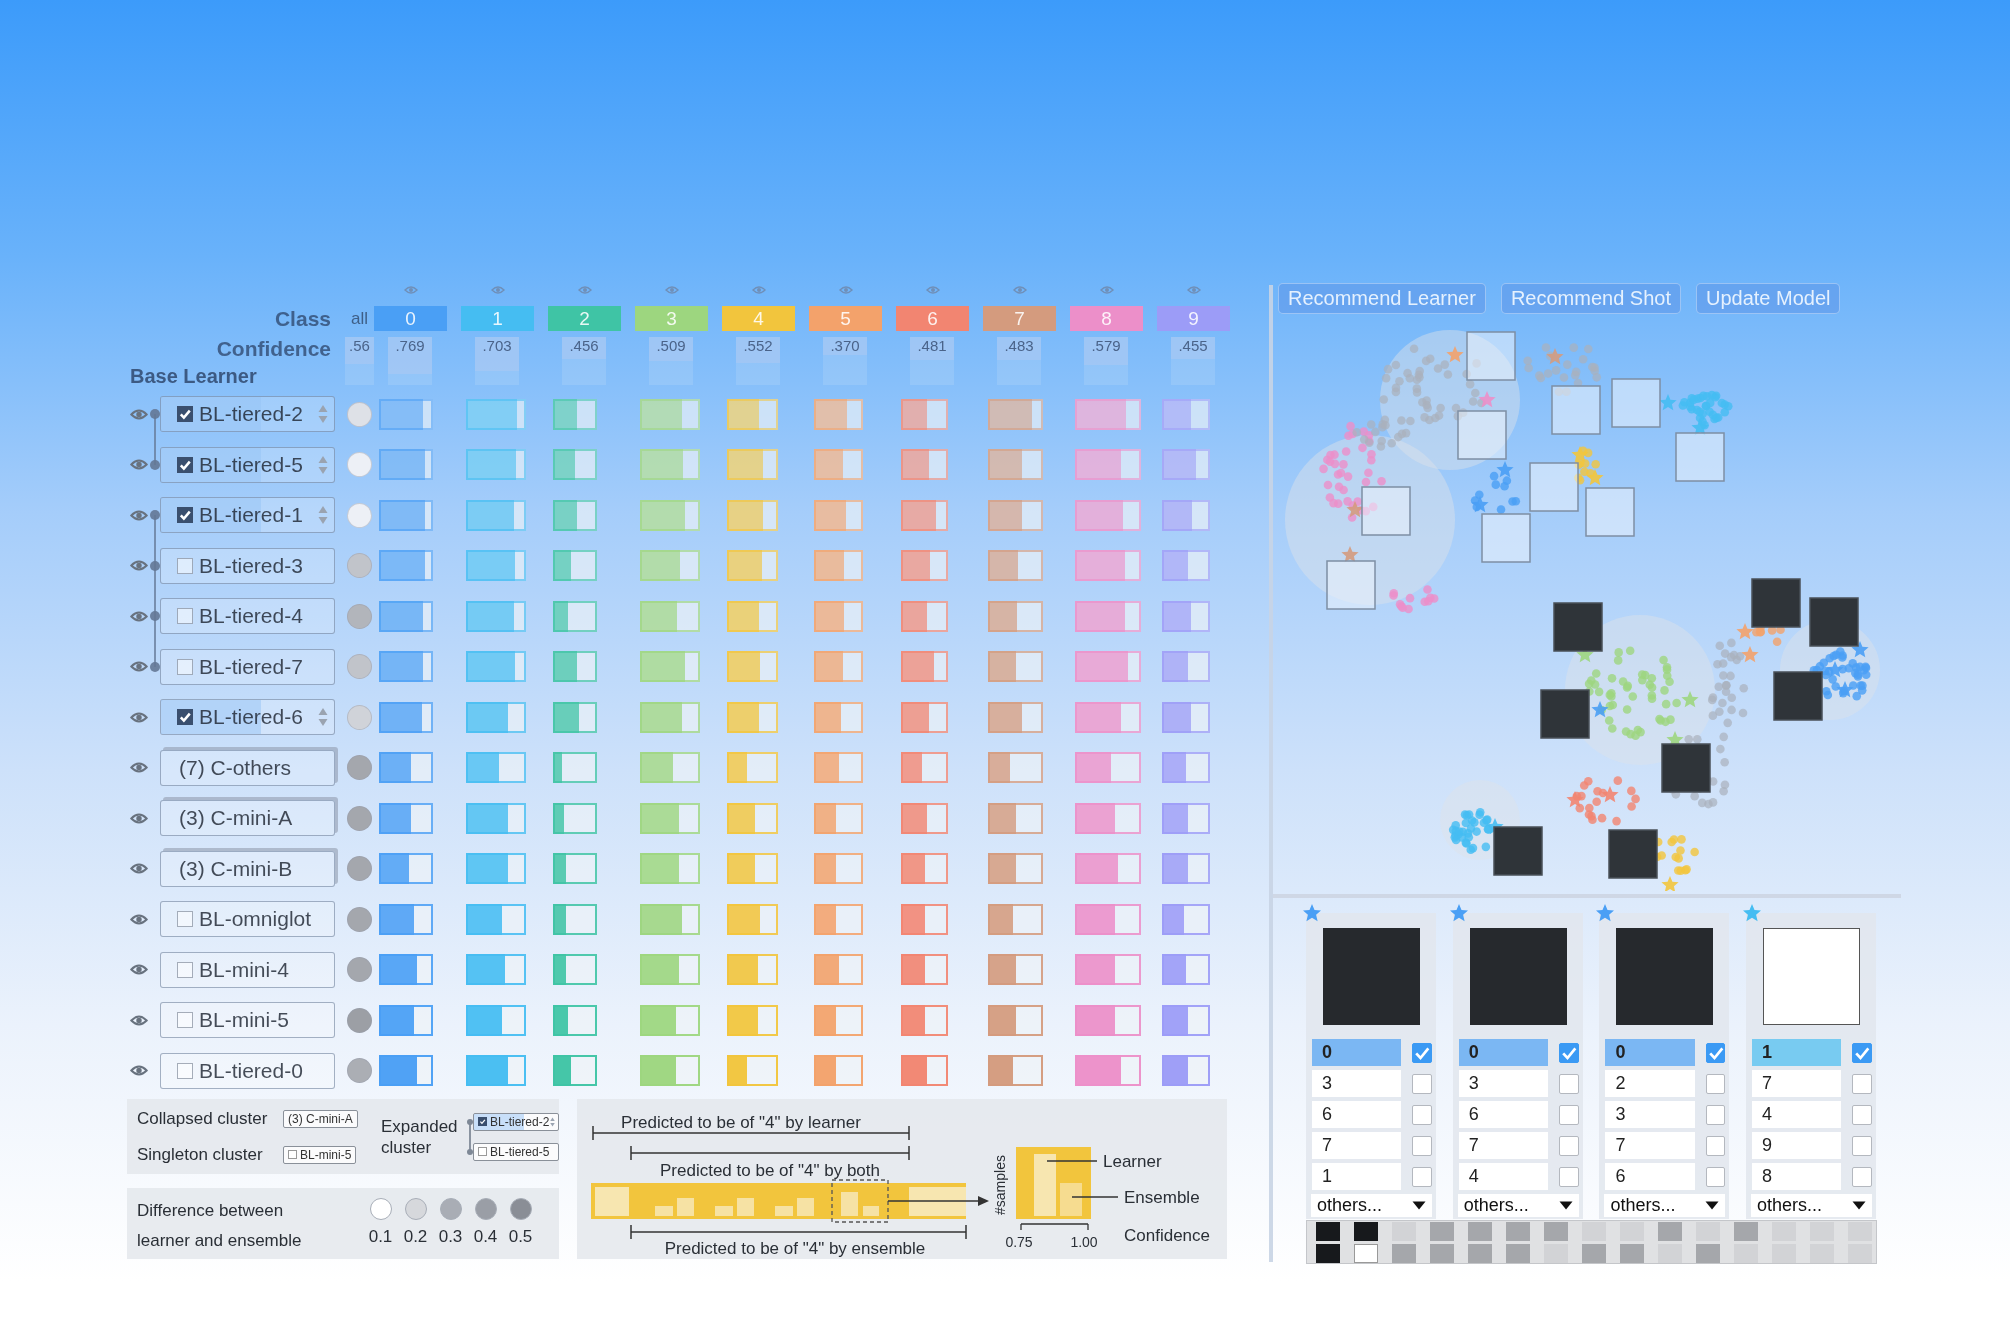 The width and height of the screenshot is (2010, 1340). Describe the element at coordinates (247, 969) in the screenshot. I see `learner-item: BL-mini-4` at that location.